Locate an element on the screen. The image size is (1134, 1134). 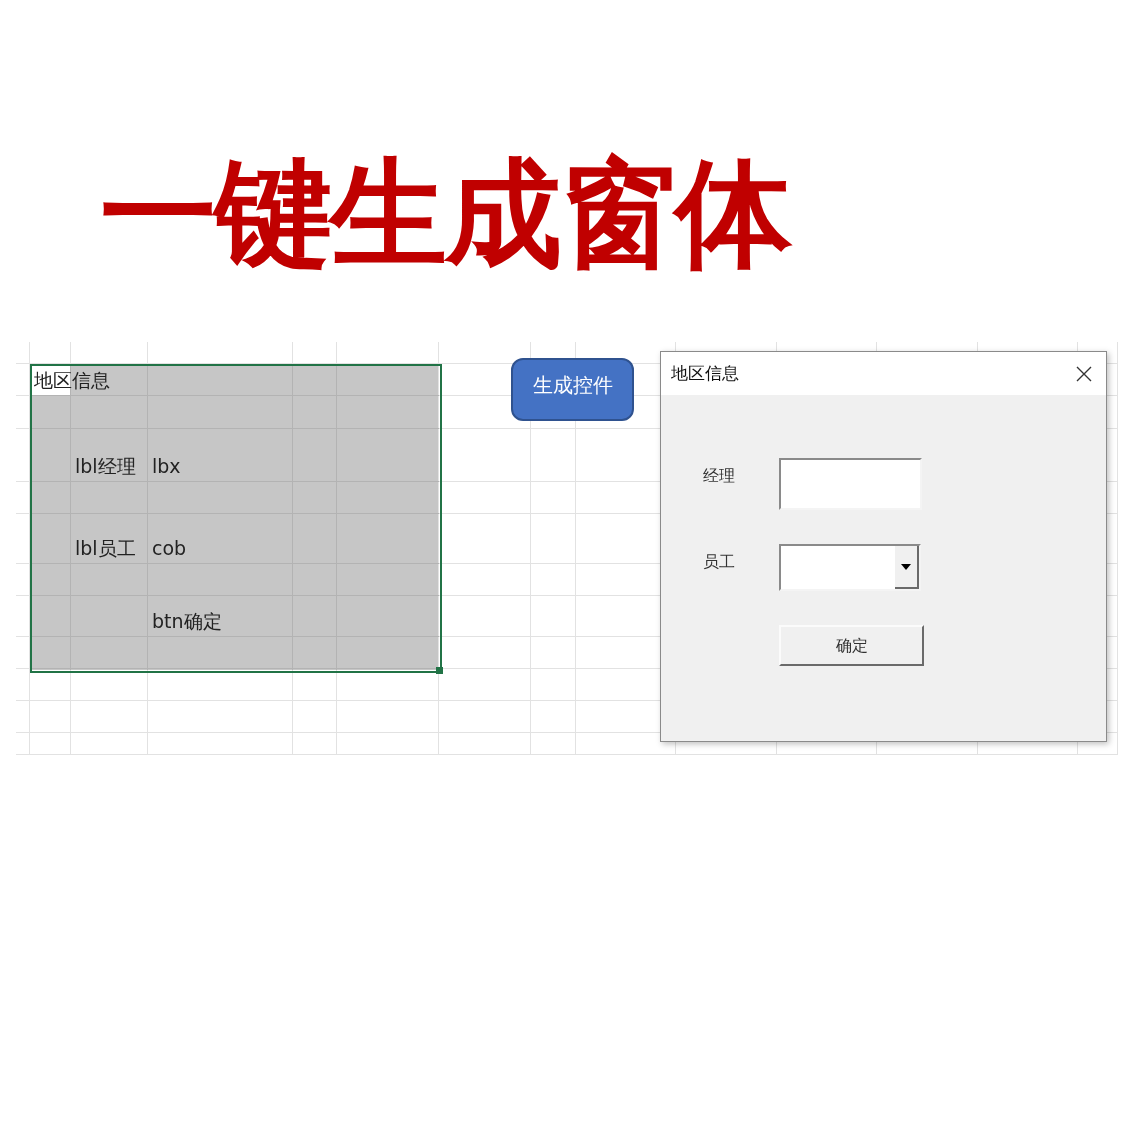
table-cell: lbl员工 is located at coordinates (105, 548).